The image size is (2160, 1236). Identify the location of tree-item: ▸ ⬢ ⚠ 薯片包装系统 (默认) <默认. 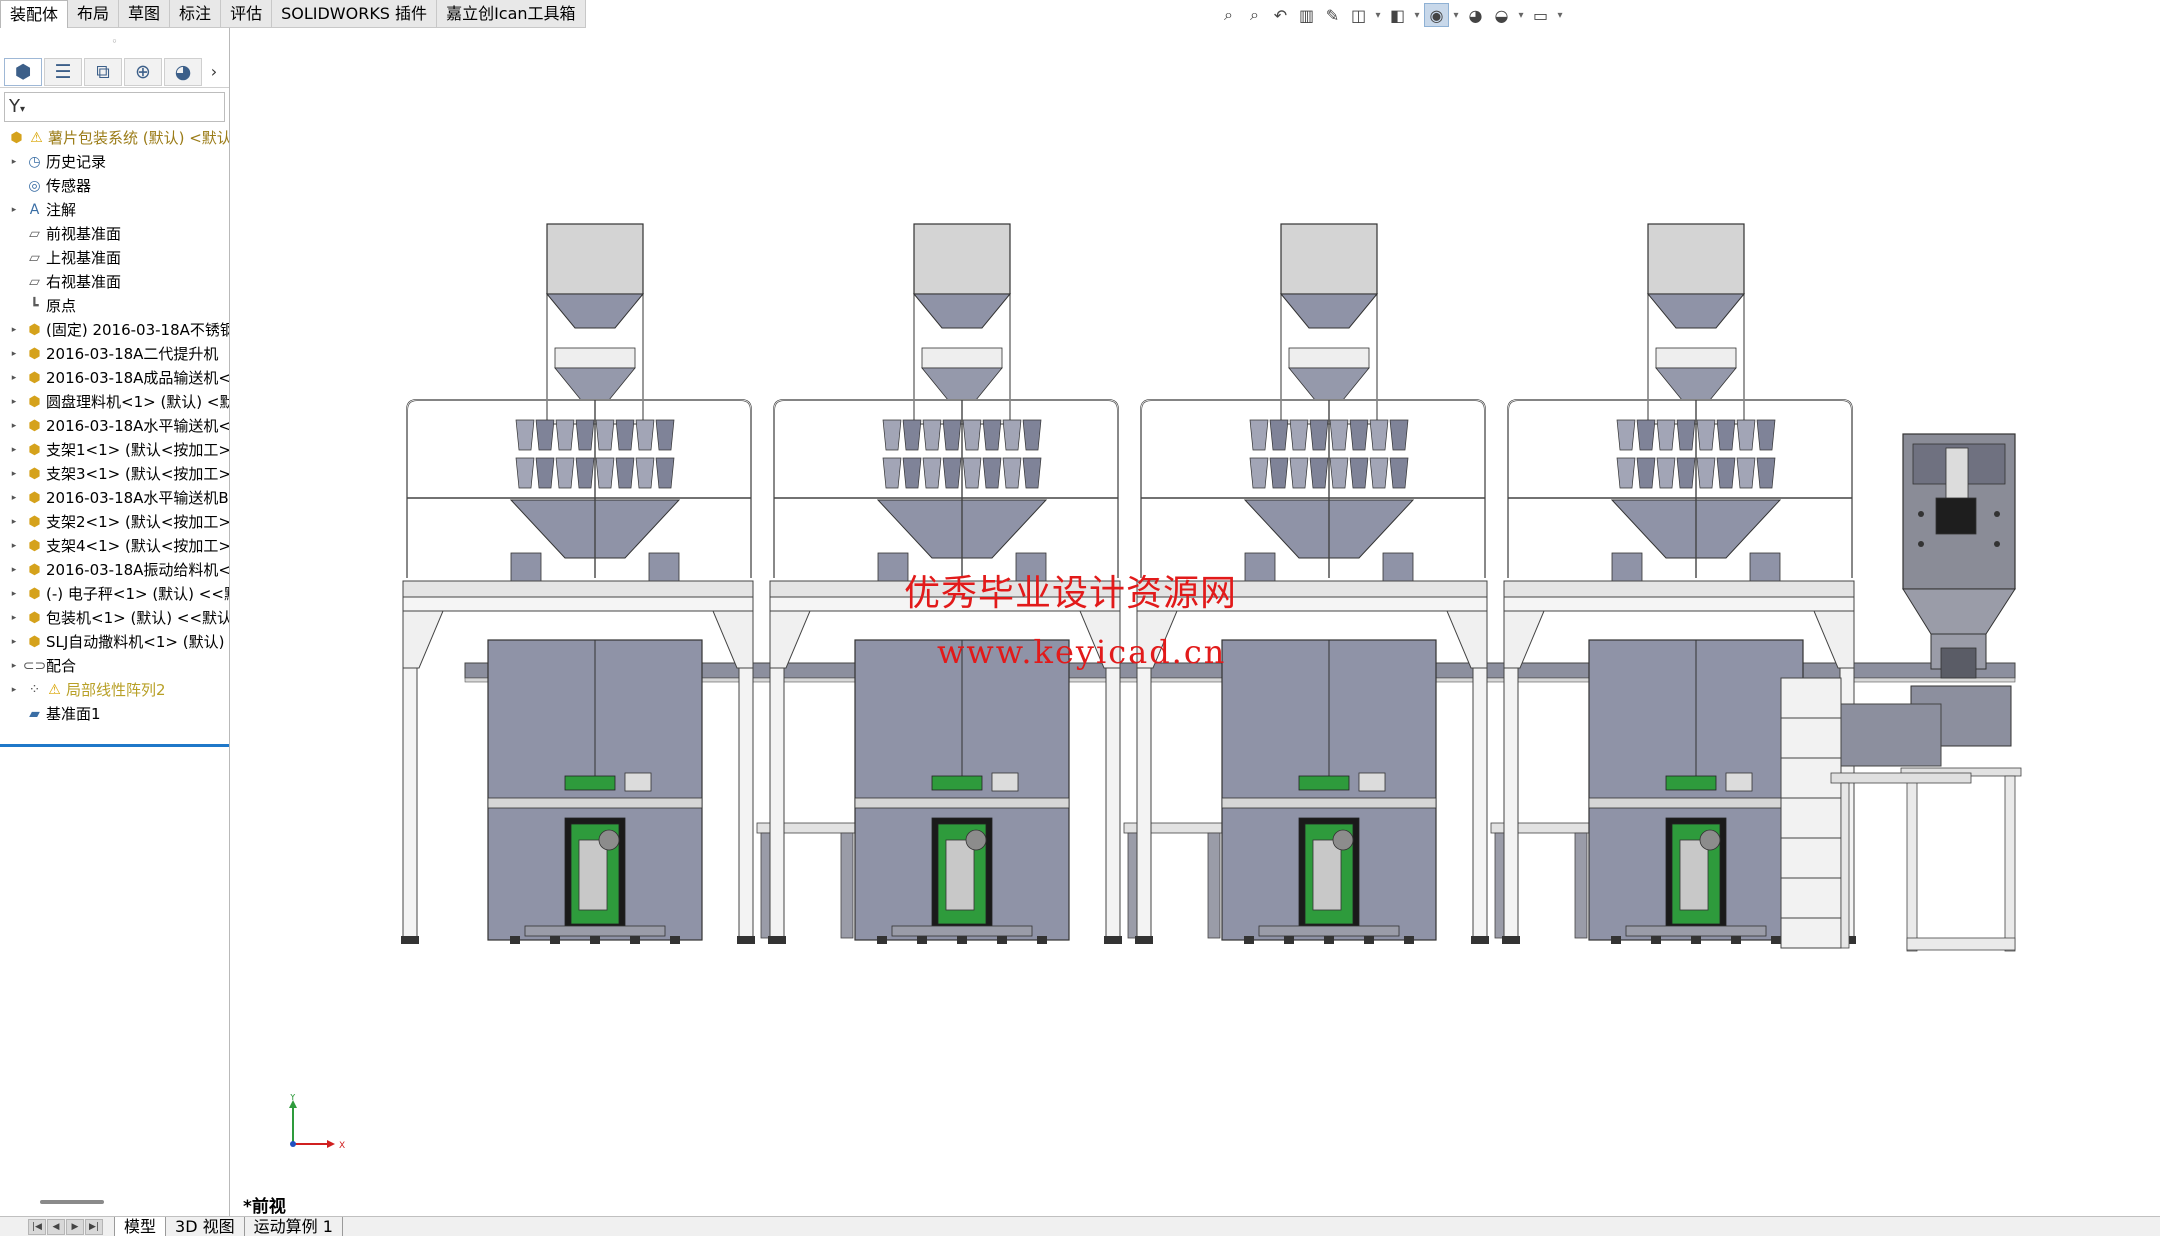
(114, 138).